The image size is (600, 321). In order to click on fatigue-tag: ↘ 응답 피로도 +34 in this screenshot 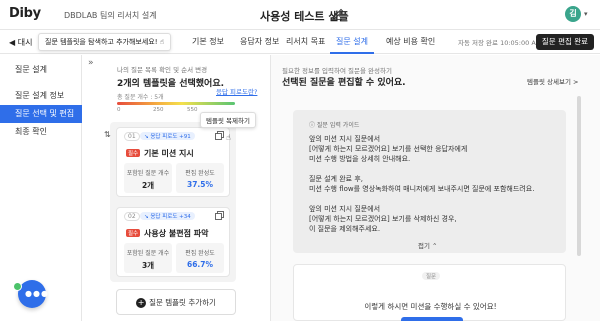, I will do `click(167, 216)`.